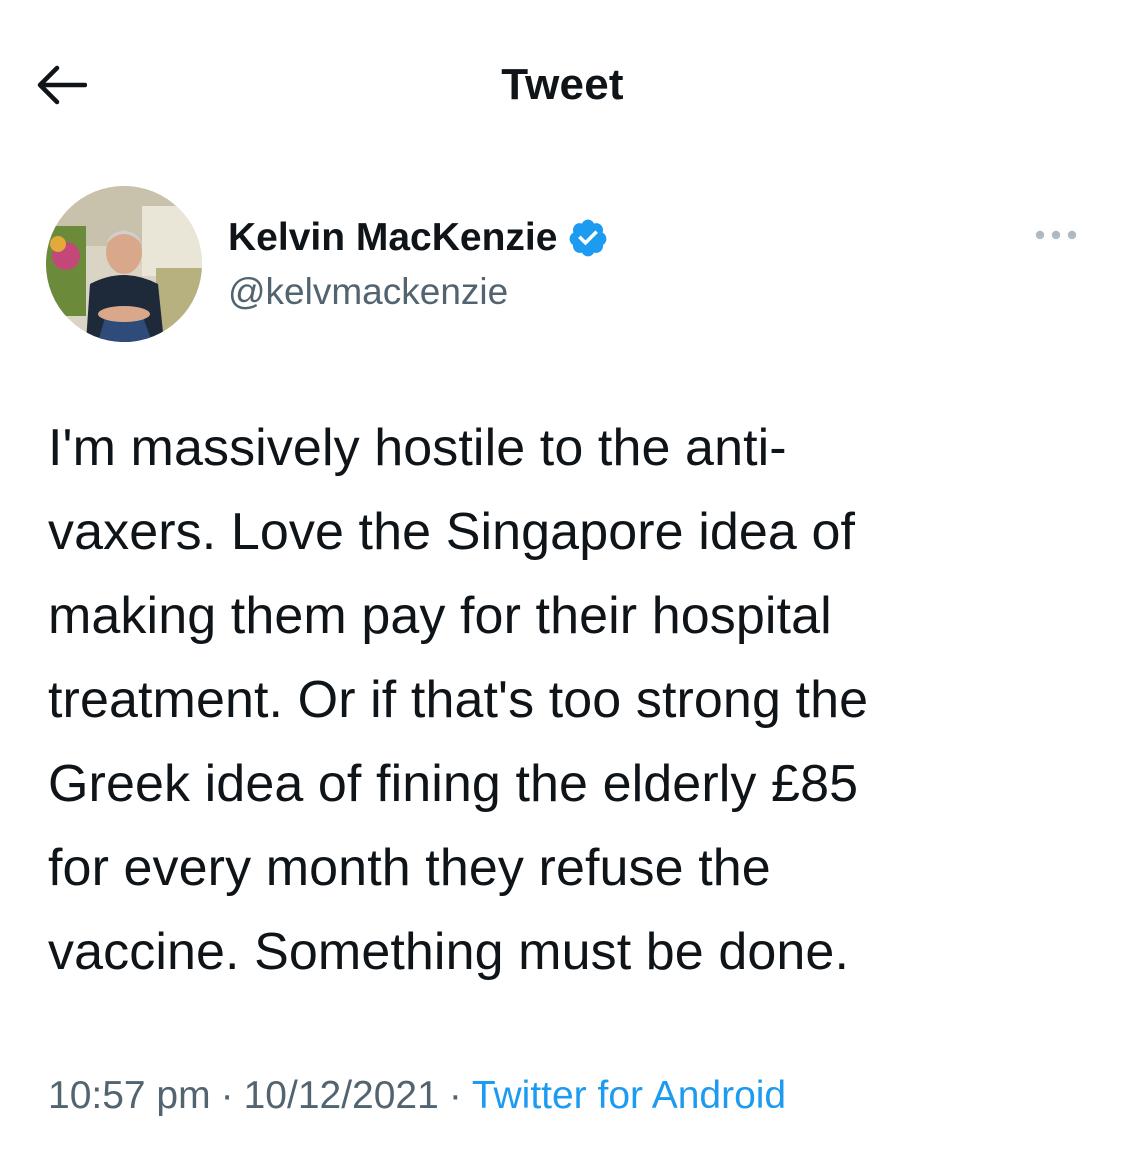 Image resolution: width=1125 pixels, height=1156 pixels. Describe the element at coordinates (129, 1095) in the screenshot. I see `tweet-time: 10:57 pm` at that location.